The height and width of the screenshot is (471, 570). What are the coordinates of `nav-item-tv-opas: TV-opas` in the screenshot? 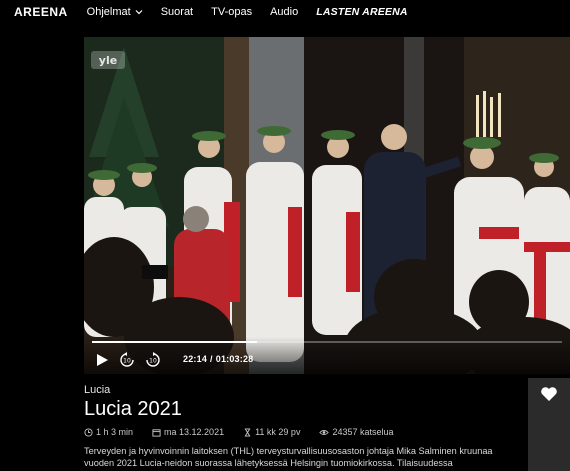 It's located at (231, 12).